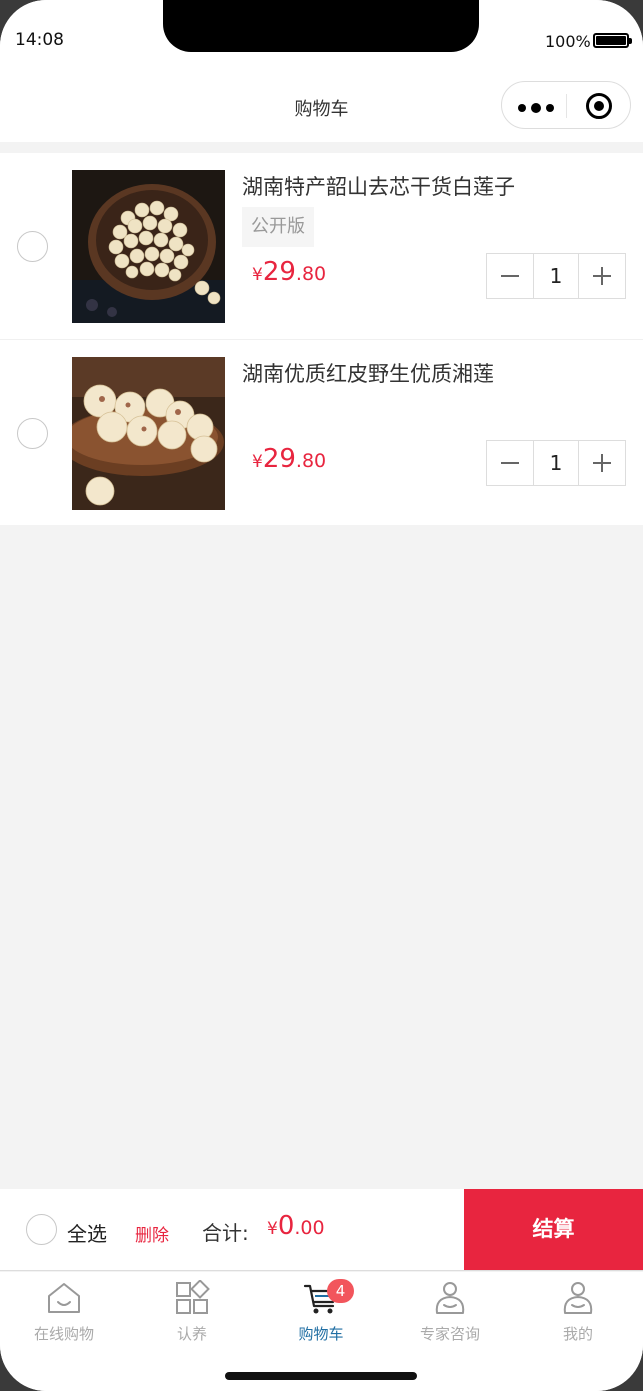  Describe the element at coordinates (368, 373) in the screenshot. I see `product-title: 湖南优质红皮野生优质湘莲` at that location.